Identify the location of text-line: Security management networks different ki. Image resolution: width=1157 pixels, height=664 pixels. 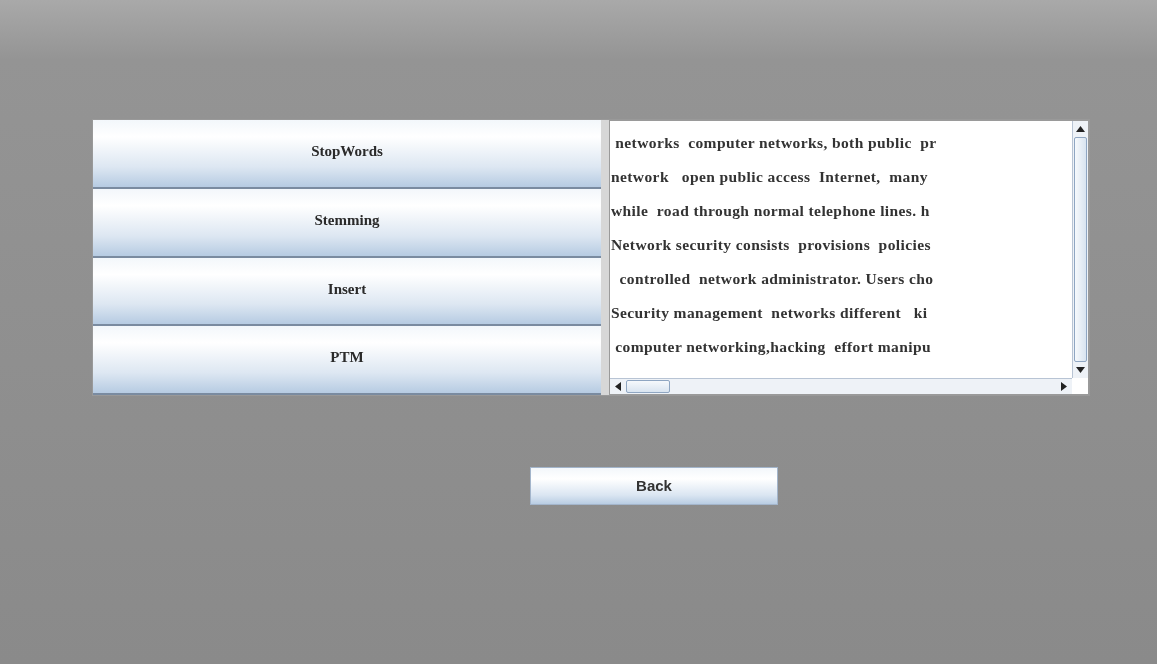
(769, 312).